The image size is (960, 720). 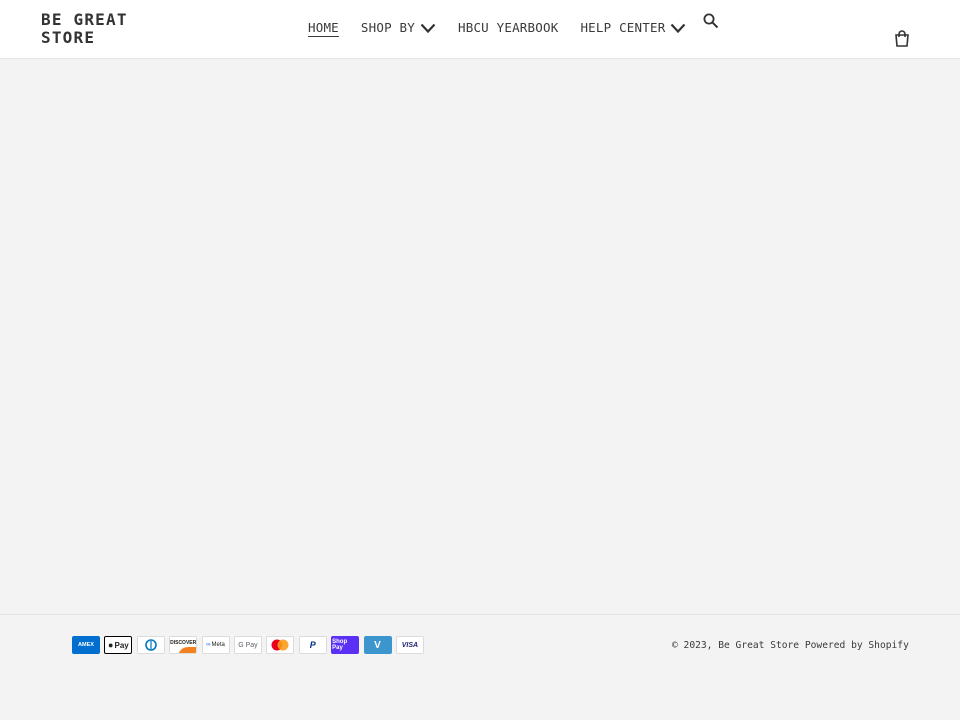 I want to click on discover-icon: DISCOVER, so click(x=183, y=645).